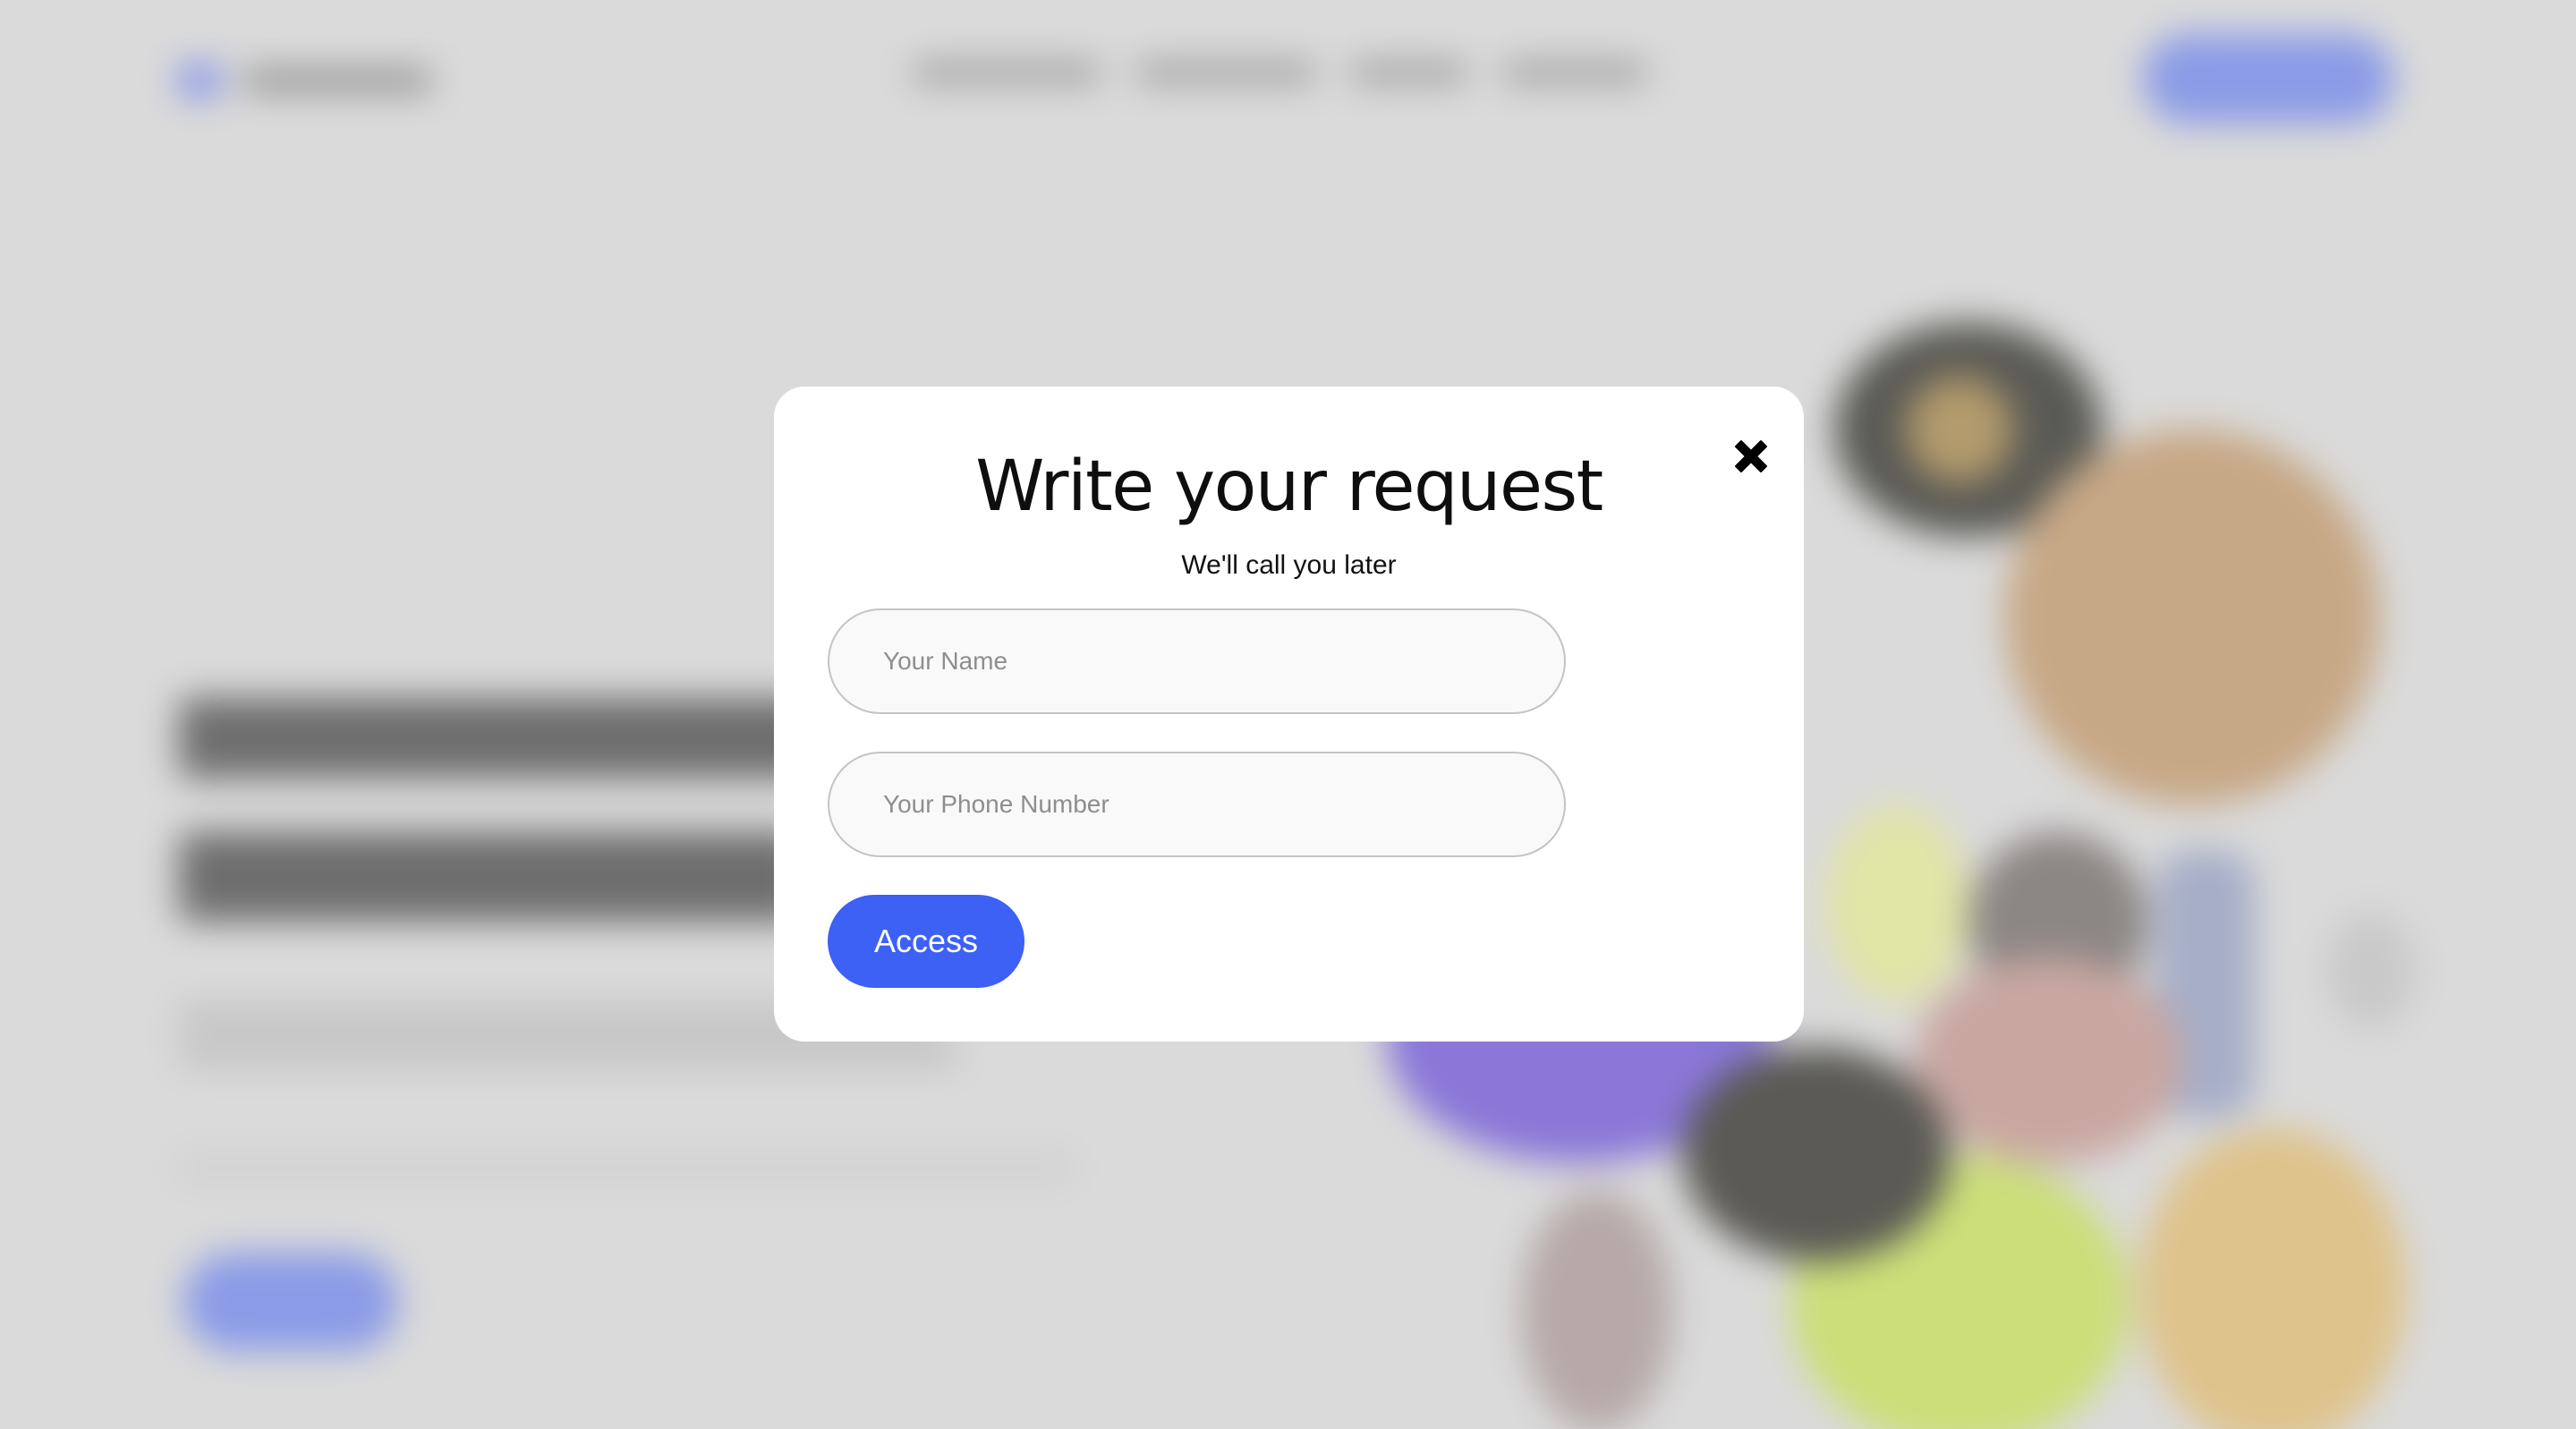 This screenshot has height=1429, width=2576. What do you see at coordinates (199, 80) in the screenshot?
I see `background-logo-mark` at bounding box center [199, 80].